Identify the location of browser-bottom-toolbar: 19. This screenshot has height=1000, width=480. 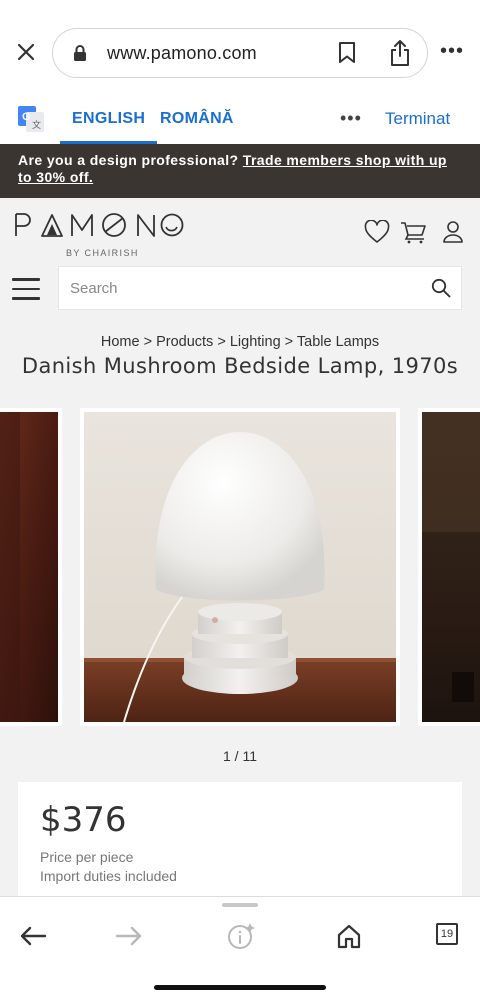
(240, 948).